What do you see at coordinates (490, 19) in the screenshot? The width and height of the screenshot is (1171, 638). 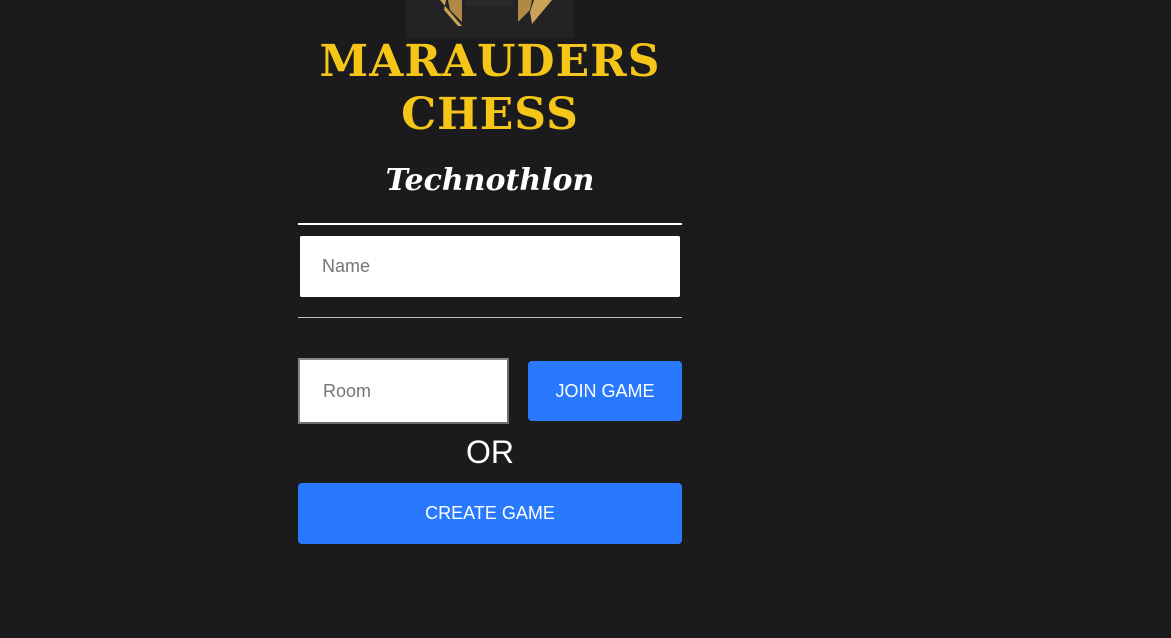 I see `chess-crown-emblem-icon` at bounding box center [490, 19].